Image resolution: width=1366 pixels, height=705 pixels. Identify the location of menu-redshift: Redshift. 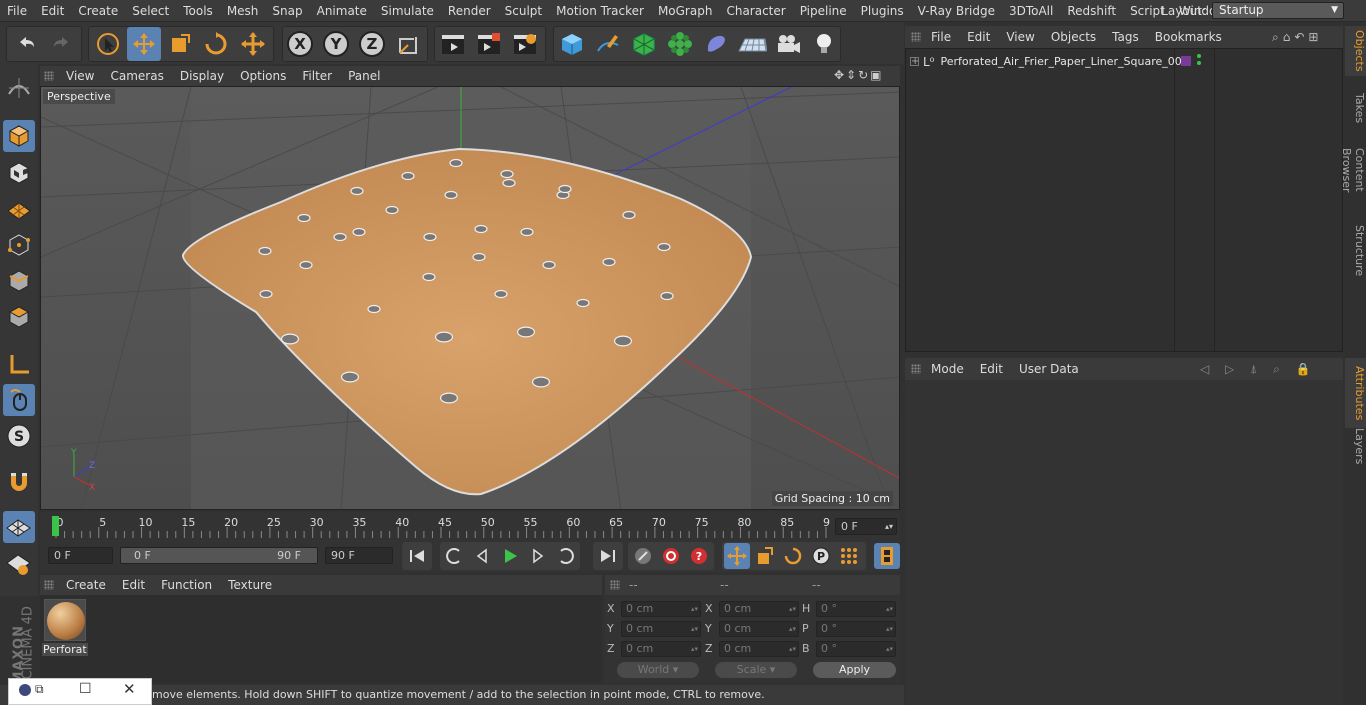
(1091, 11).